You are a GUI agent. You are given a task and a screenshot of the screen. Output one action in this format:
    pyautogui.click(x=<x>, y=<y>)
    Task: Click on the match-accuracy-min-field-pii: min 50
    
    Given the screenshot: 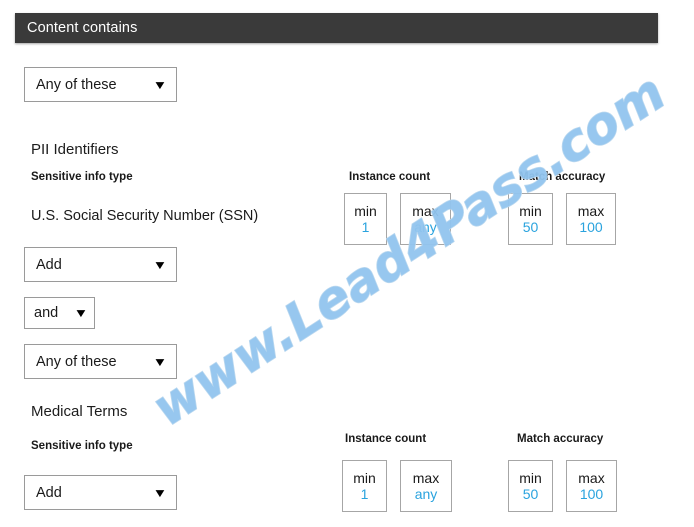 What is the action you would take?
    pyautogui.click(x=530, y=219)
    